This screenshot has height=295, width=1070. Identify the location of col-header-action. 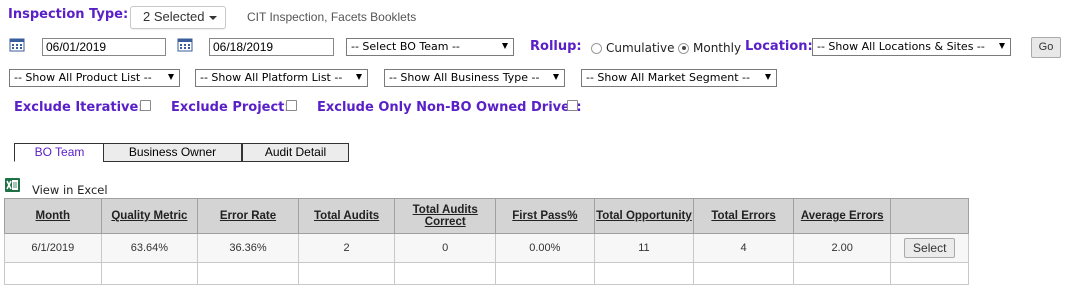
(929, 216).